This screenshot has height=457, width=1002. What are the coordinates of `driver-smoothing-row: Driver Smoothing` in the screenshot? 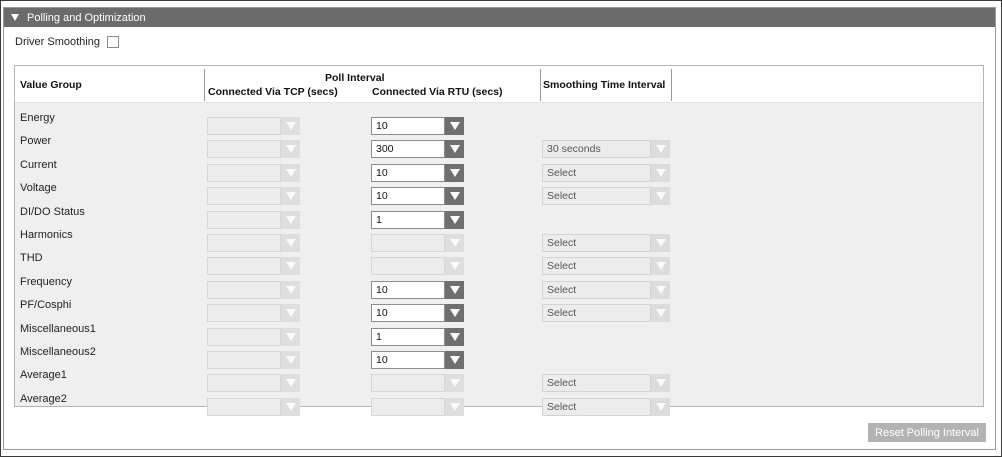 It's located at (67, 42).